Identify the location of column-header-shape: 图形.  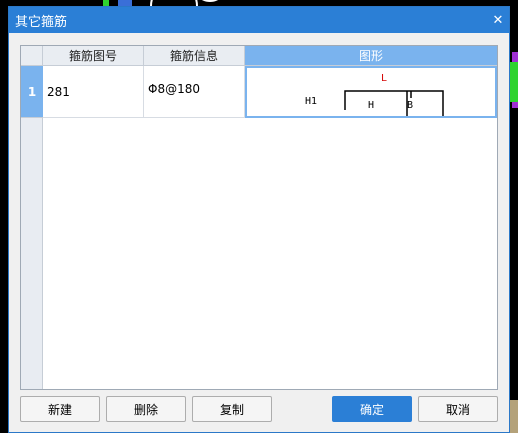
(371, 56).